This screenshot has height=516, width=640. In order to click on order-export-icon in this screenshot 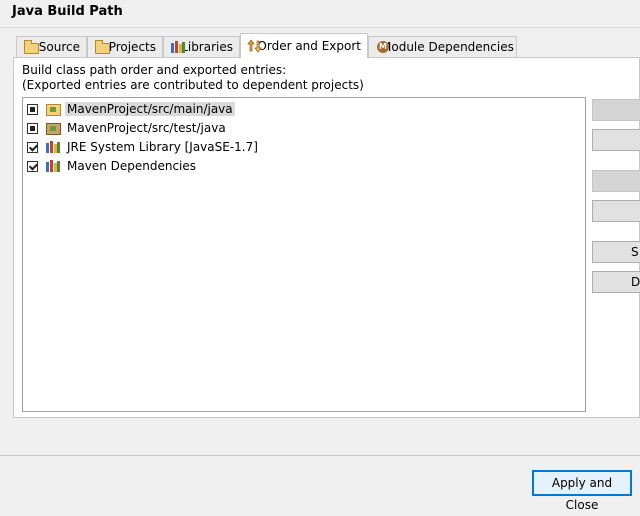, I will do `click(254, 46)`.